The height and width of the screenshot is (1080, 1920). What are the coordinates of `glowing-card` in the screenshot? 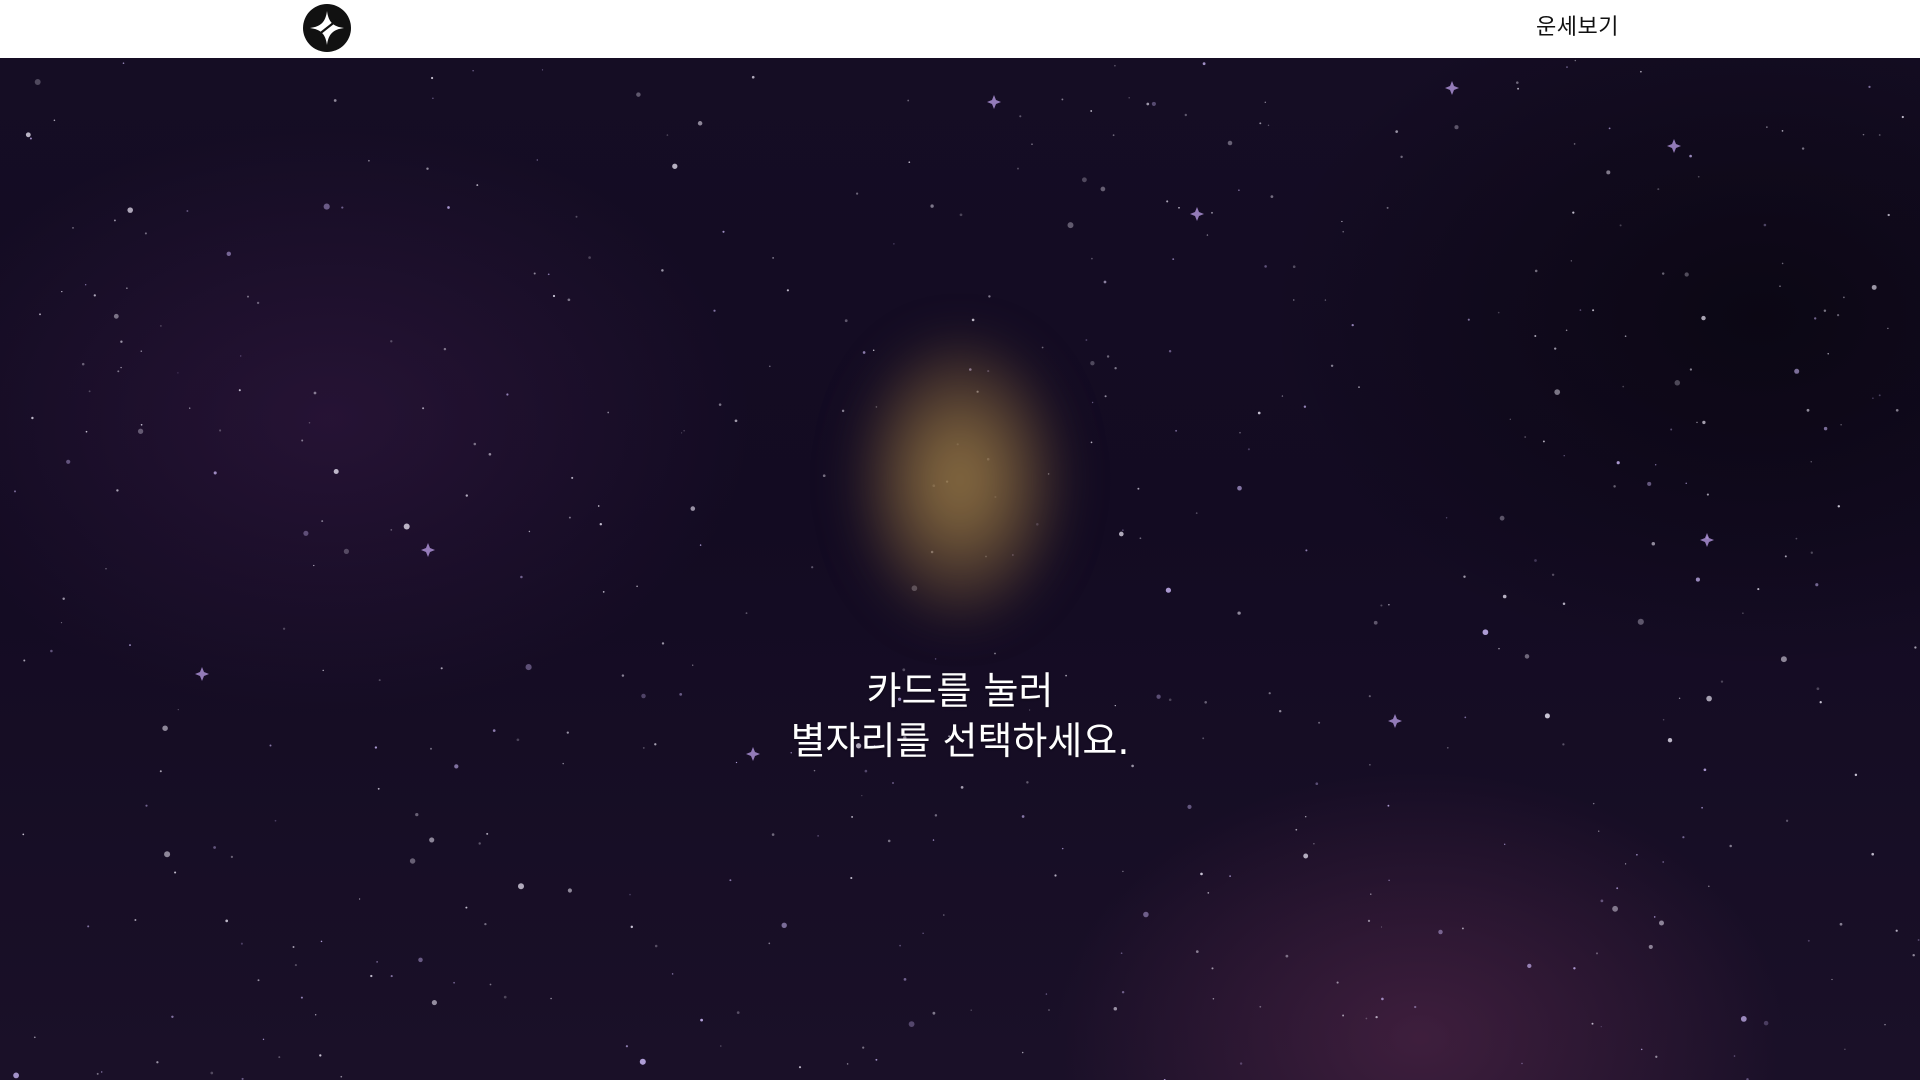 It's located at (960, 480).